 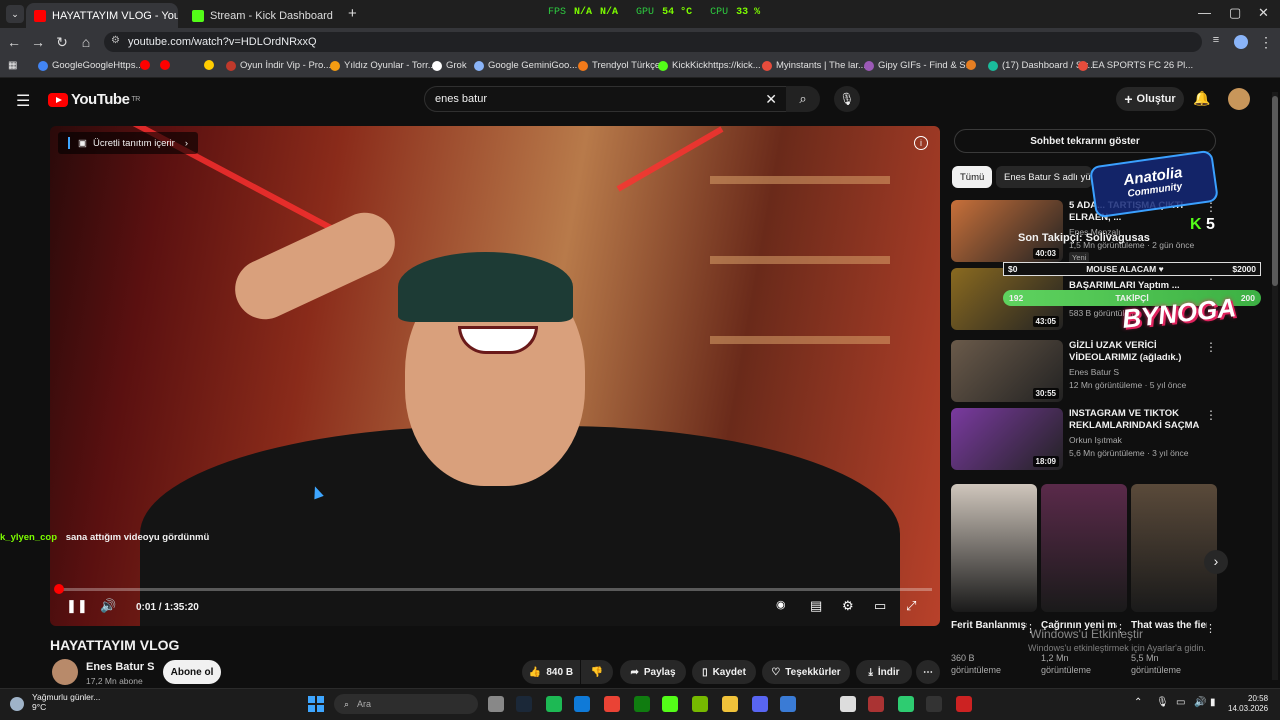 What do you see at coordinates (86, 42) in the screenshot?
I see `home-icon: ⌂` at bounding box center [86, 42].